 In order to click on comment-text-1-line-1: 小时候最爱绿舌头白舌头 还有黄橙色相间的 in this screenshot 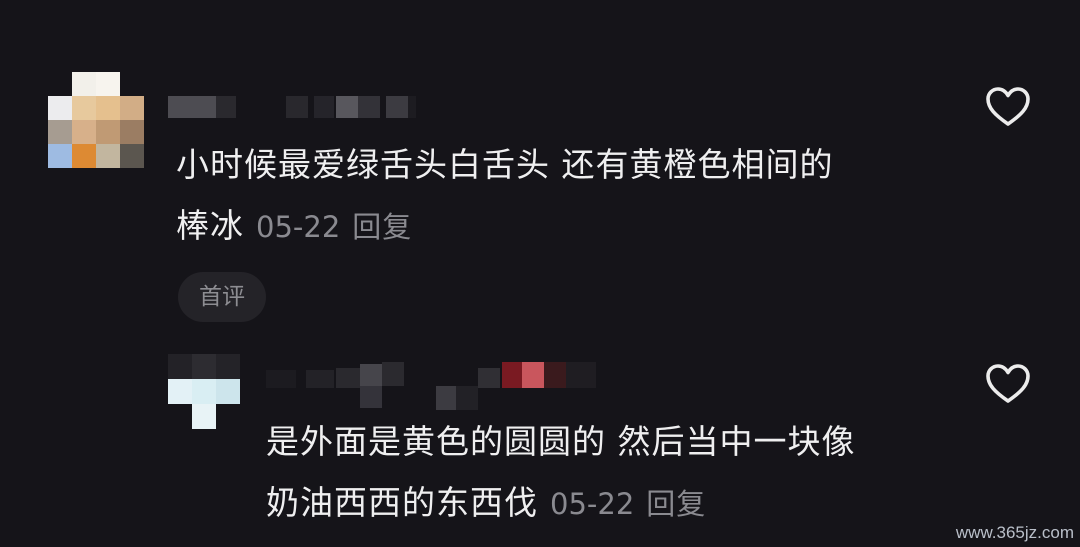, I will do `click(505, 164)`.